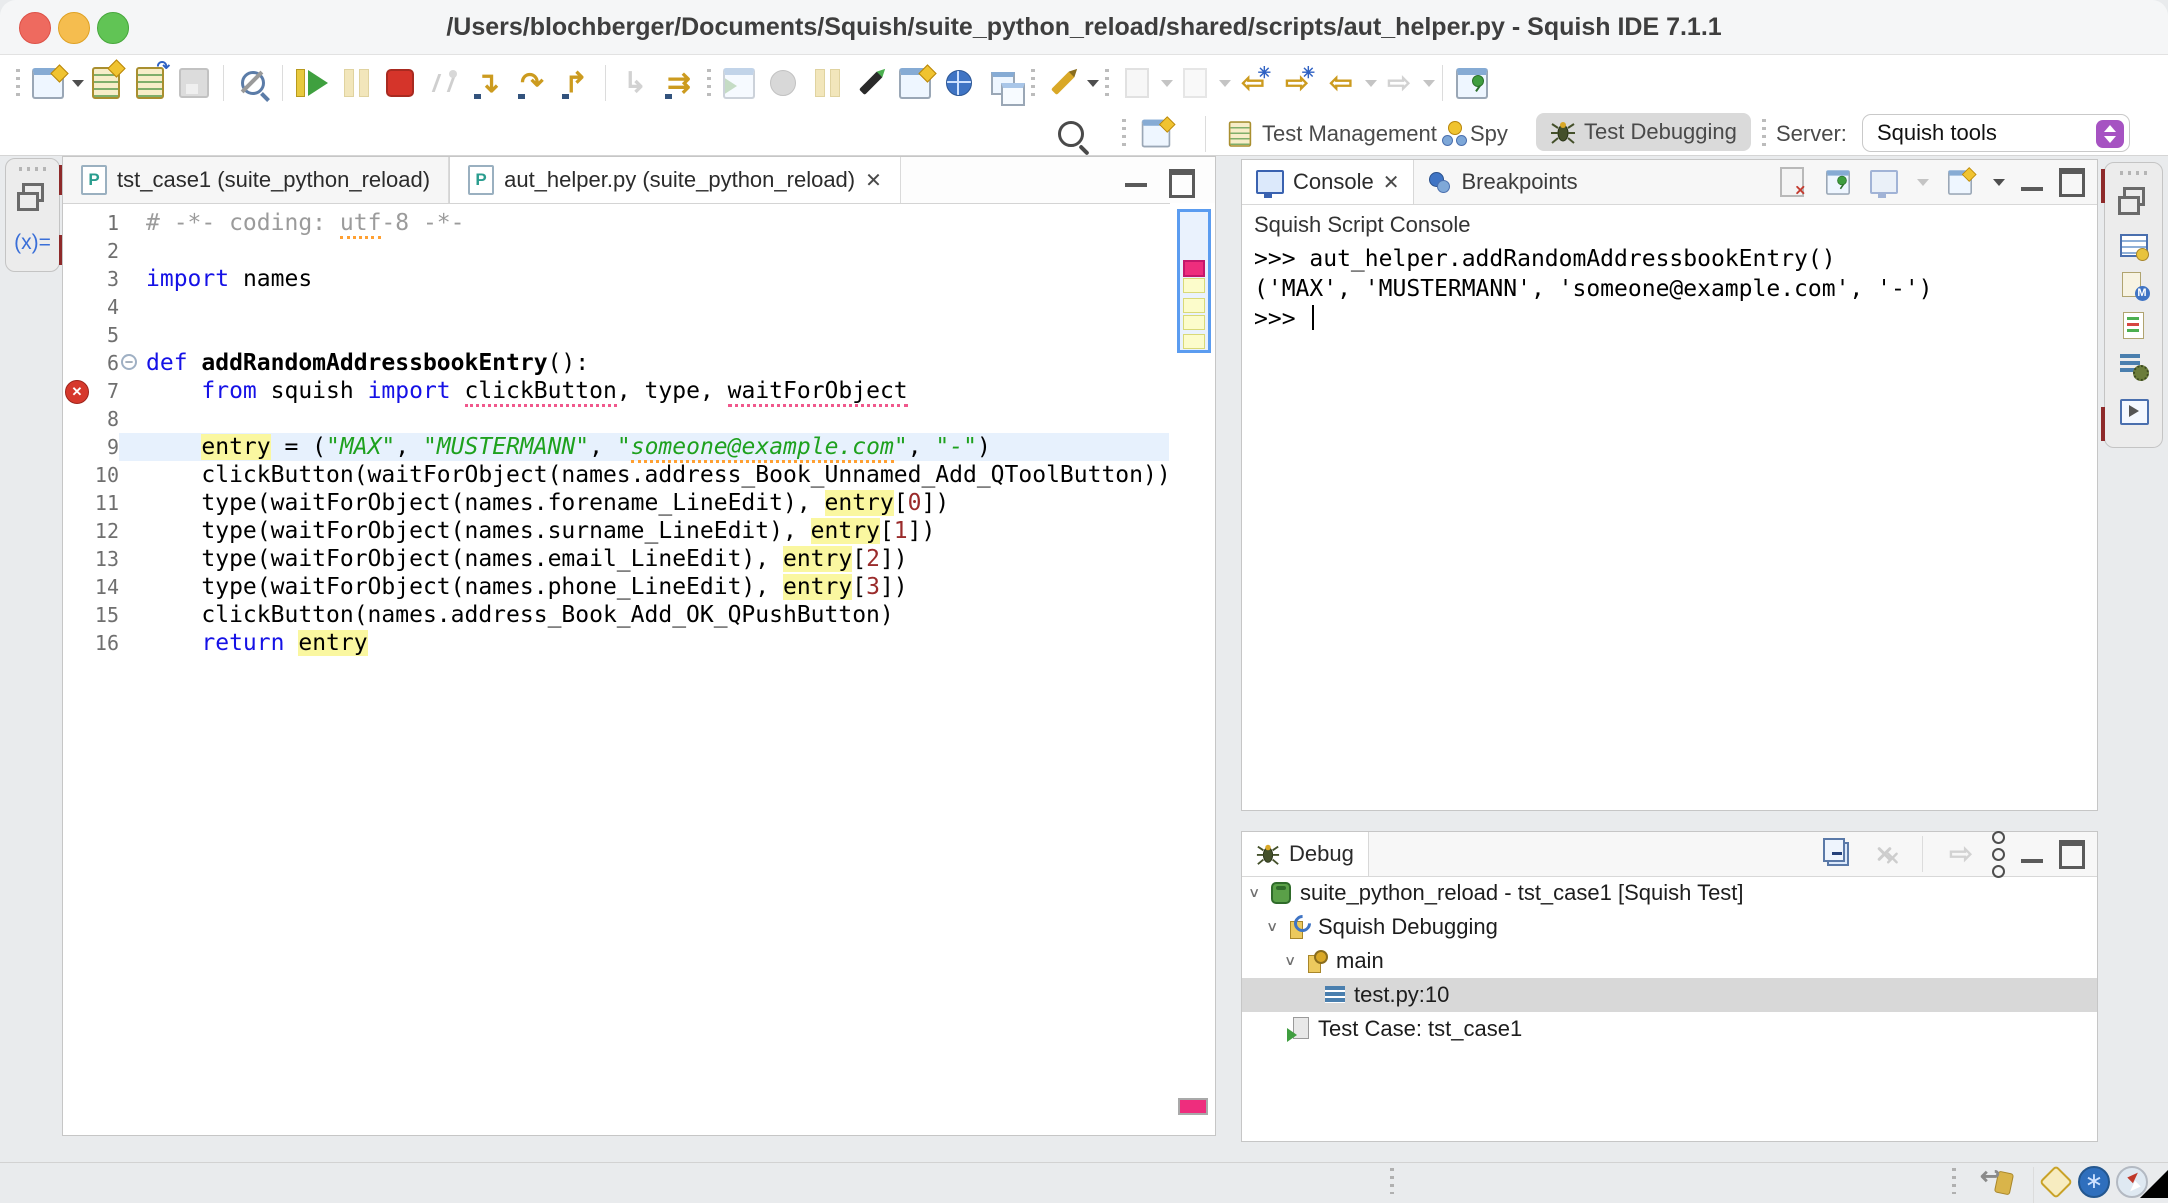 The width and height of the screenshot is (2168, 1203). Describe the element at coordinates (2134, 246) in the screenshot. I see `table-ball-icon` at that location.